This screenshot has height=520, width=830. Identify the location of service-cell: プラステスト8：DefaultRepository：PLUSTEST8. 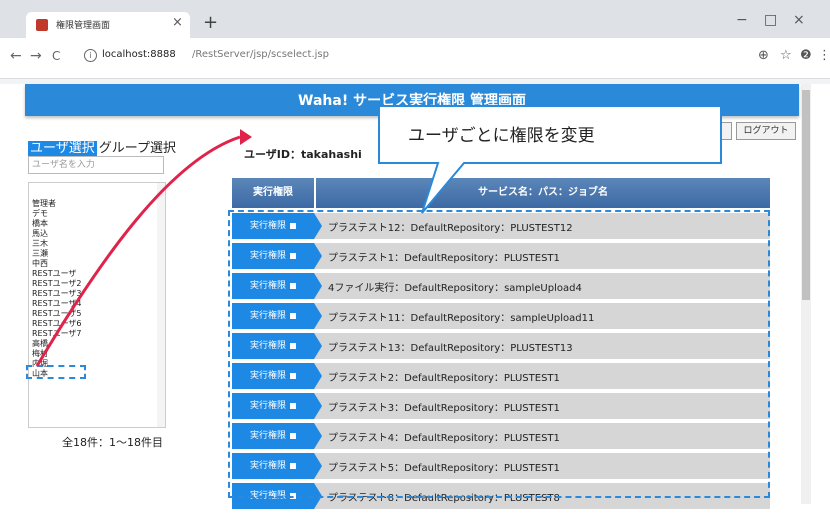
(542, 496).